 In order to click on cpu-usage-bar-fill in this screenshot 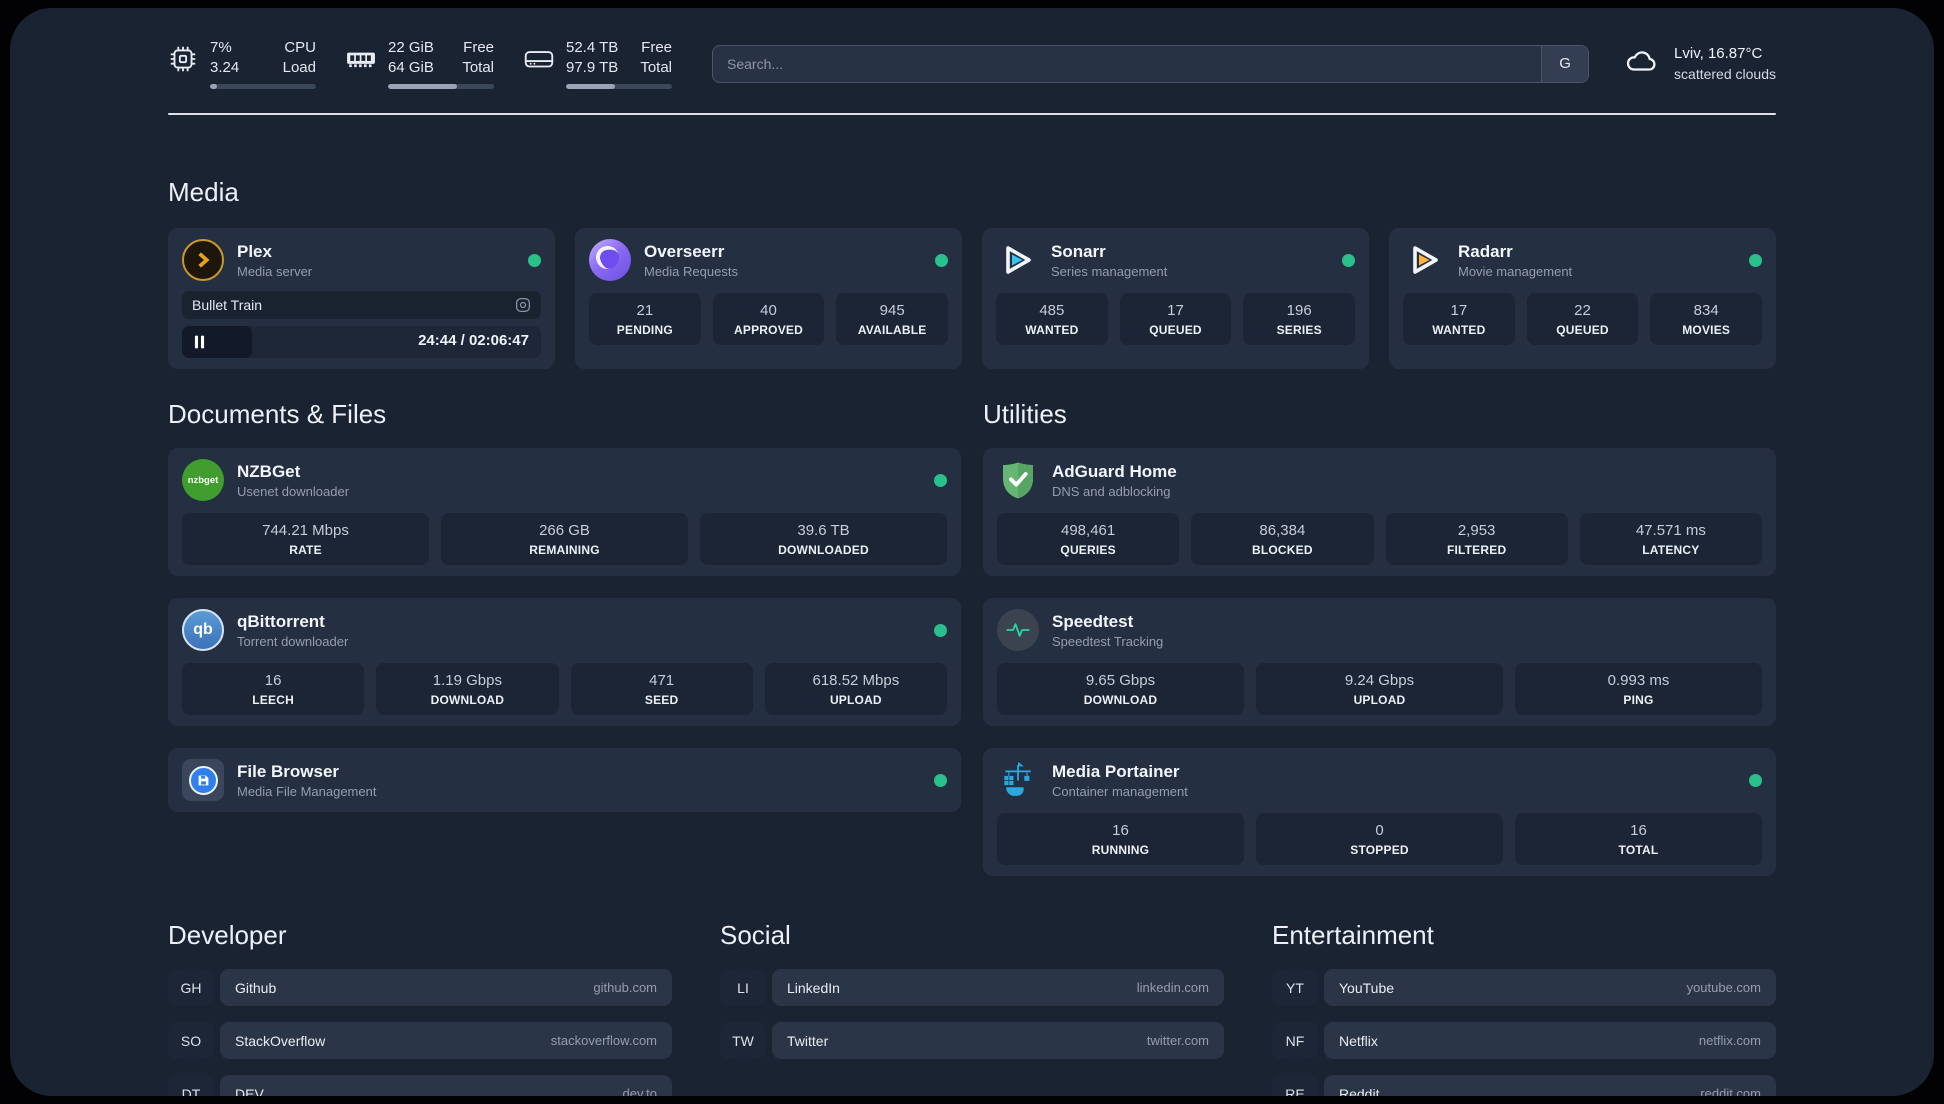, I will do `click(214, 86)`.